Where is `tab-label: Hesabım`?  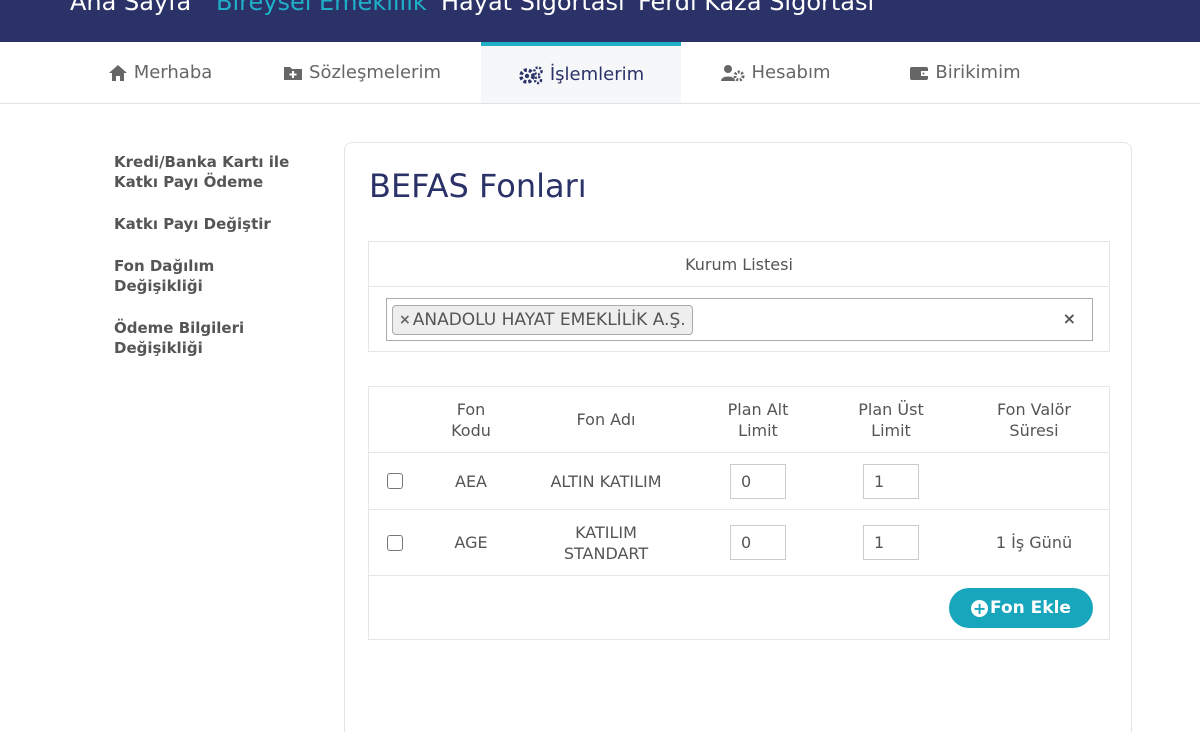
tab-label: Hesabım is located at coordinates (791, 72).